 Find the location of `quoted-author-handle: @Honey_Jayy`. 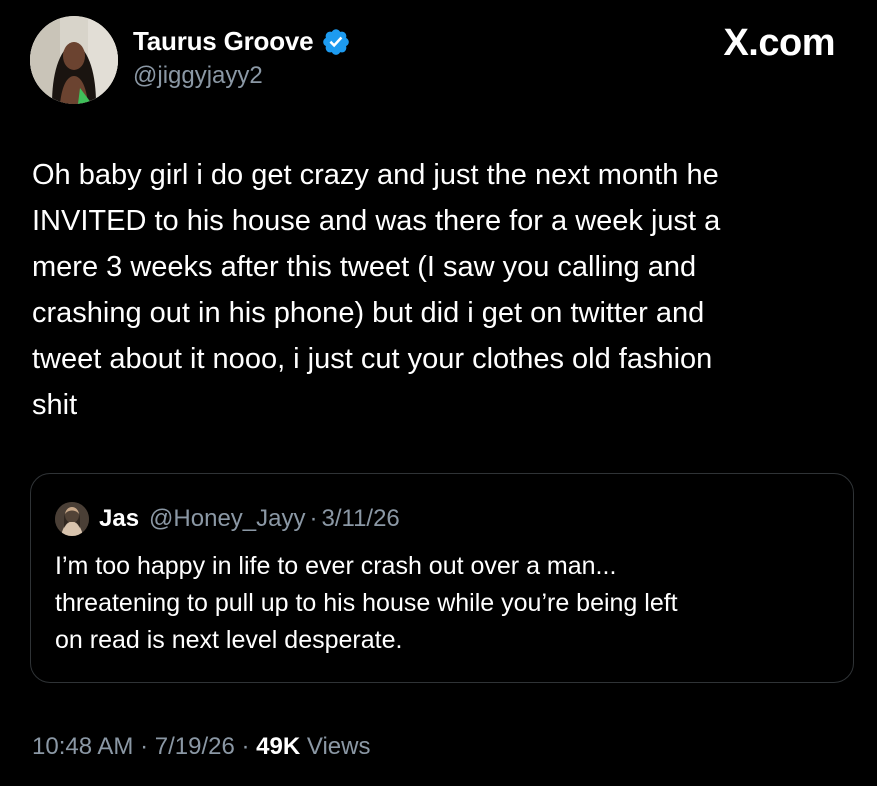

quoted-author-handle: @Honey_Jayy is located at coordinates (227, 519).